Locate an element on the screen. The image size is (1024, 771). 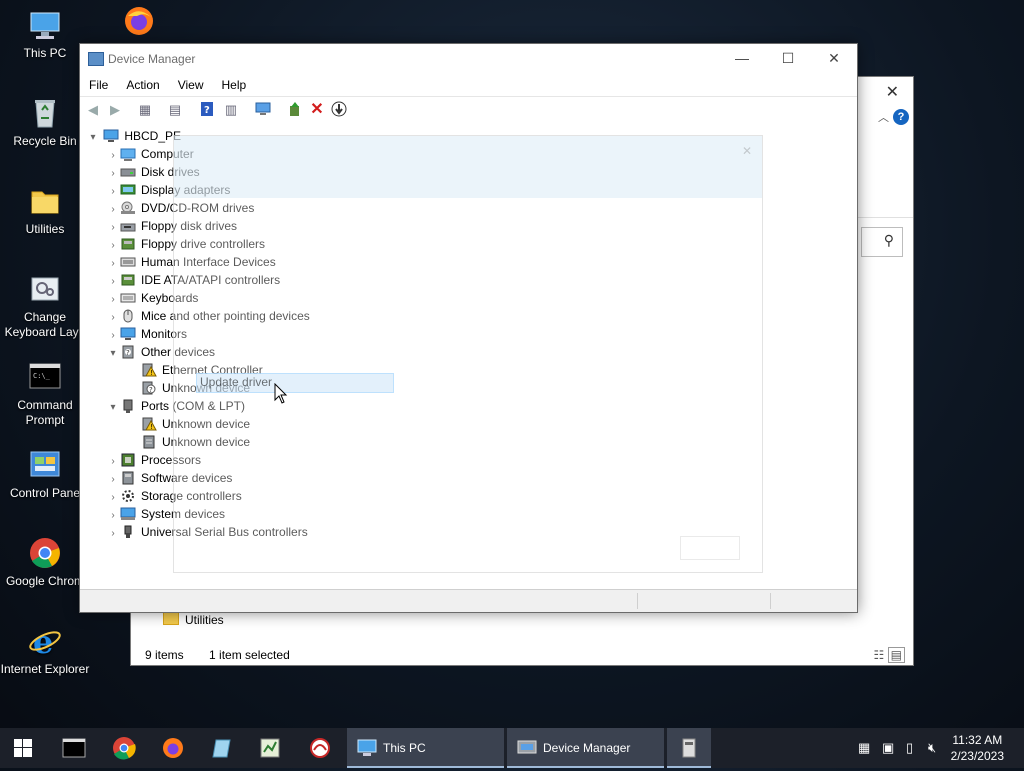
taskbar-firefox-icon is located at coordinates (173, 748).